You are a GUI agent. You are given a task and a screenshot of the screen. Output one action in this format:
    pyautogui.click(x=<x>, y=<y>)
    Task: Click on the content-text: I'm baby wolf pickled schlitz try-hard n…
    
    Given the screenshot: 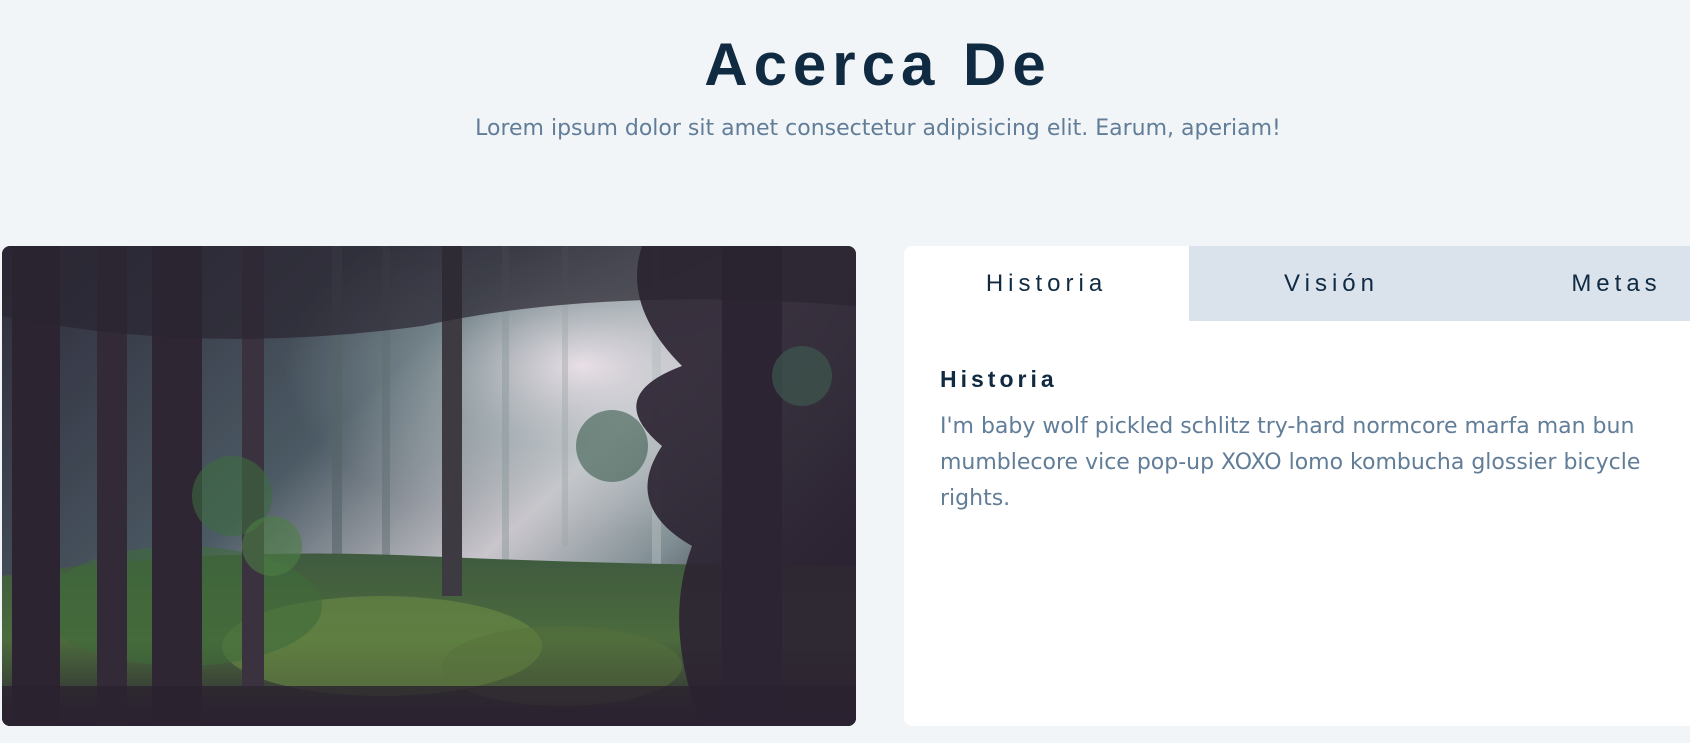 What is the action you would take?
    pyautogui.click(x=1290, y=462)
    